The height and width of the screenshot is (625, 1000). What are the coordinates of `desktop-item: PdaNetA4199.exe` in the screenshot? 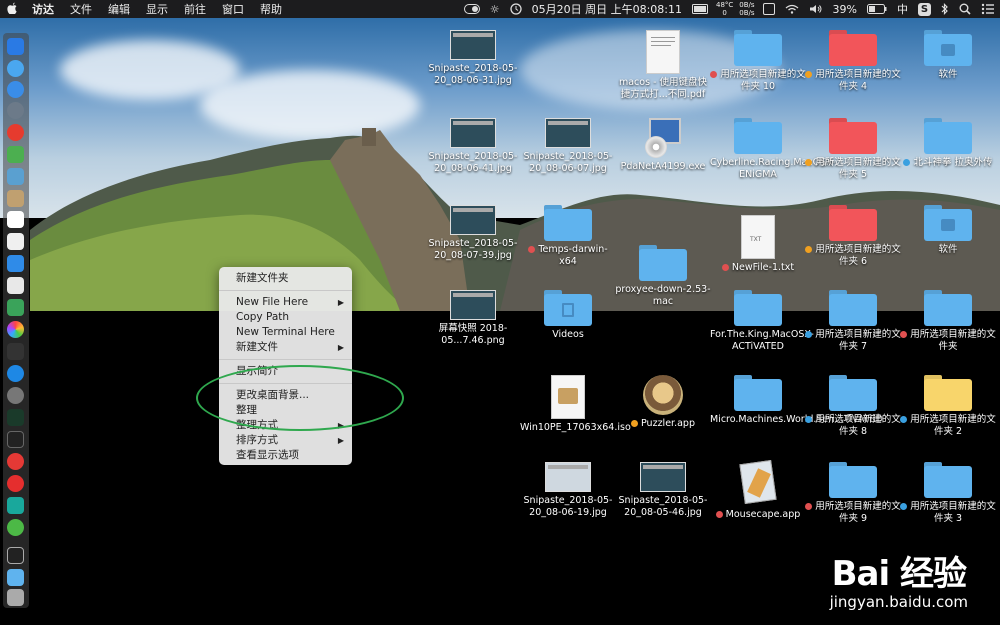 It's located at (663, 145).